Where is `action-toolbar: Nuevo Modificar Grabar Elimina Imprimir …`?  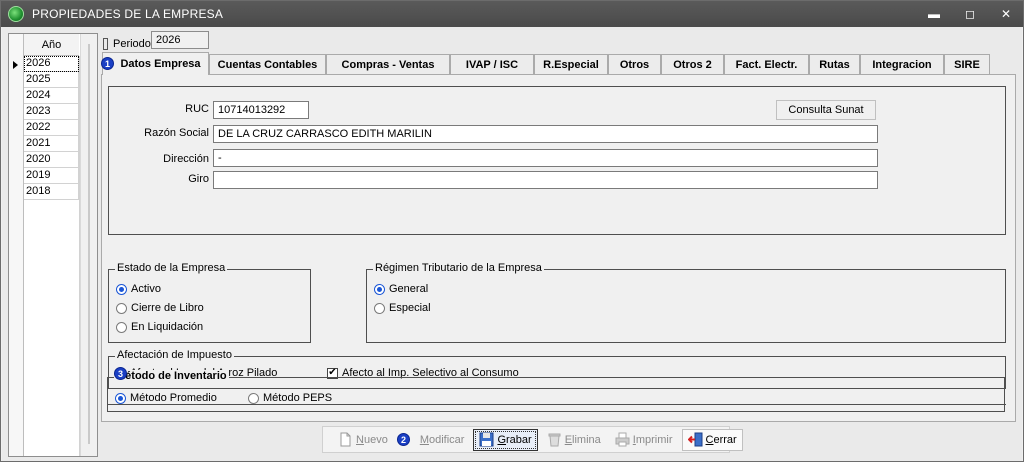
action-toolbar: Nuevo Modificar Grabar Elimina Imprimir … is located at coordinates (532, 439).